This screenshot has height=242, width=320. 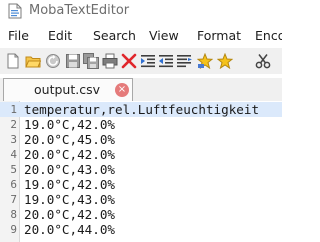 I want to click on line-number: 5, so click(x=13, y=169).